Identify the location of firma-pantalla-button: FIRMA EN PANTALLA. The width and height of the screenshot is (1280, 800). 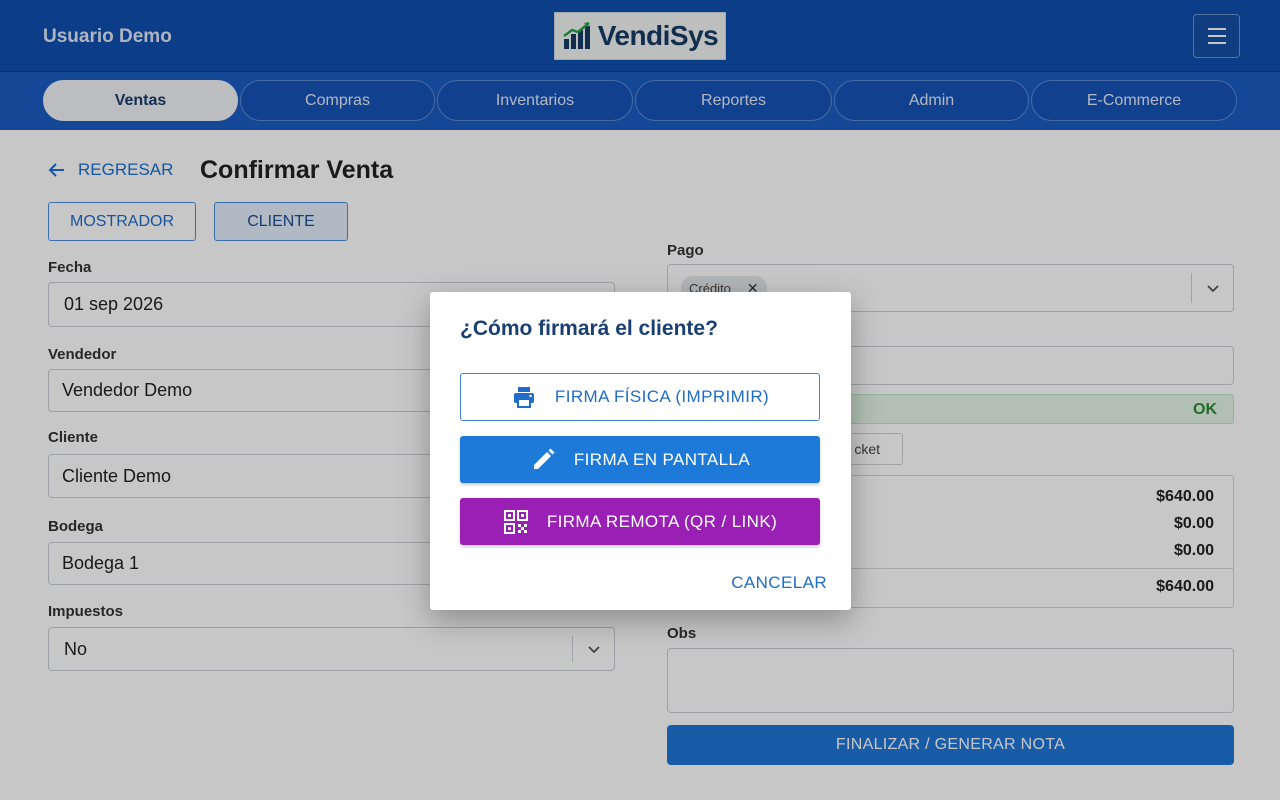
(640, 459).